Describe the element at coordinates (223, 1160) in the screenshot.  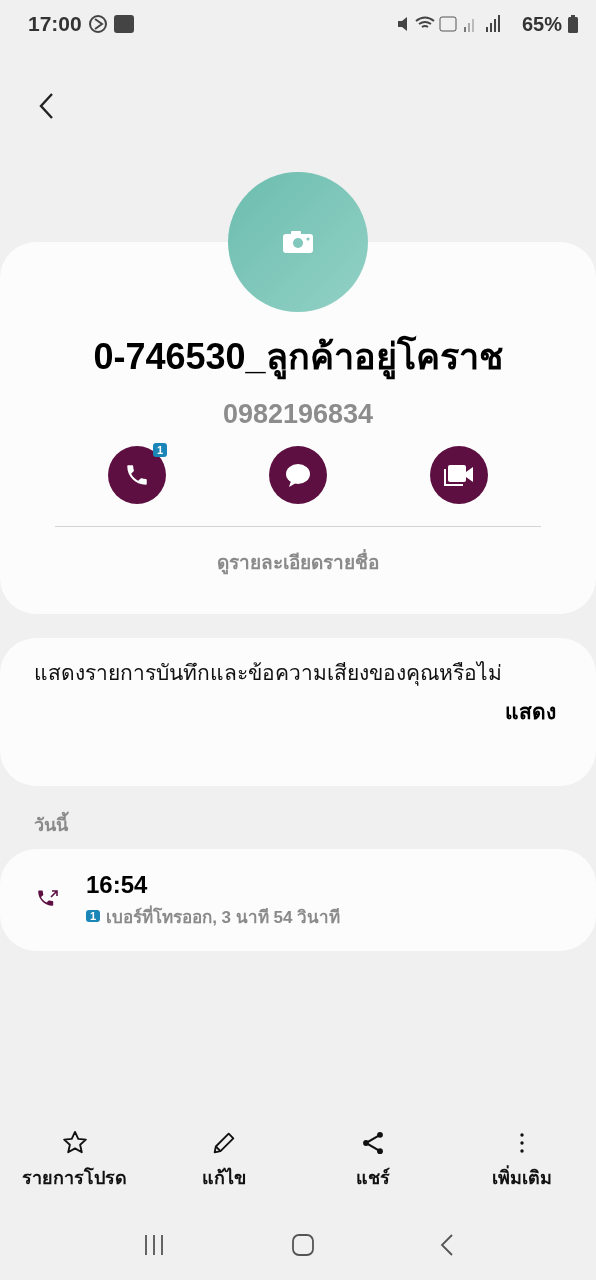
I see `edit-button: แก้ไข` at that location.